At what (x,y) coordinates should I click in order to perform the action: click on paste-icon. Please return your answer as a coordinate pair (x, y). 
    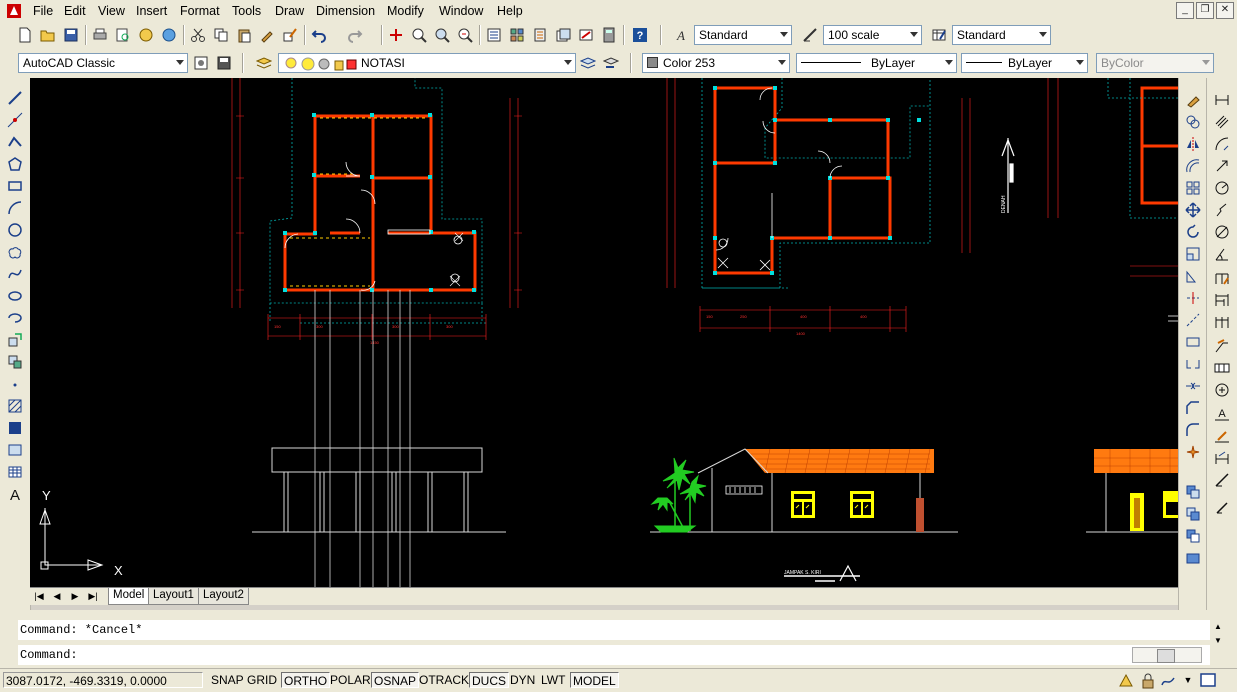
    Looking at the image, I should click on (244, 35).